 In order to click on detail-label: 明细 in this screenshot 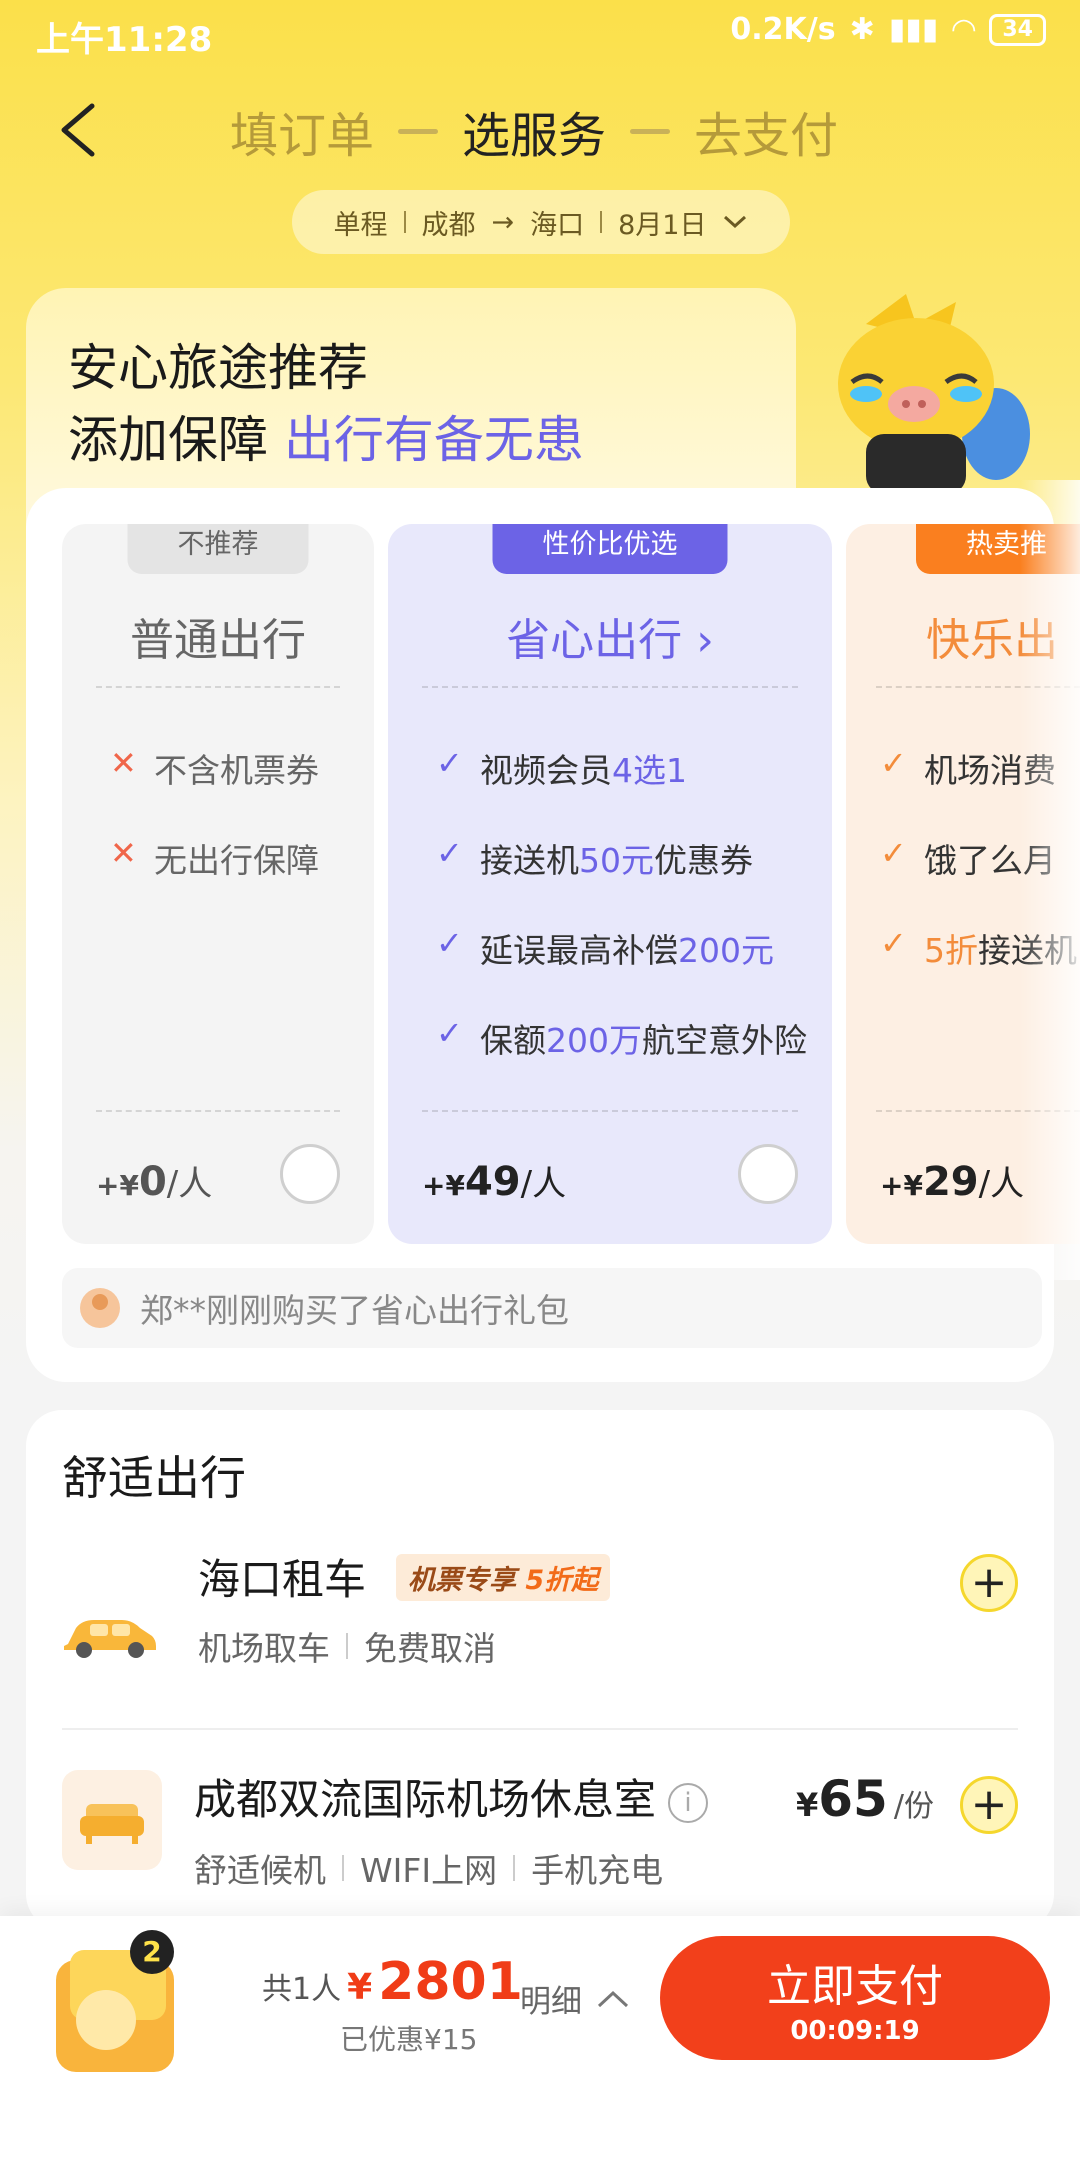, I will do `click(551, 2002)`.